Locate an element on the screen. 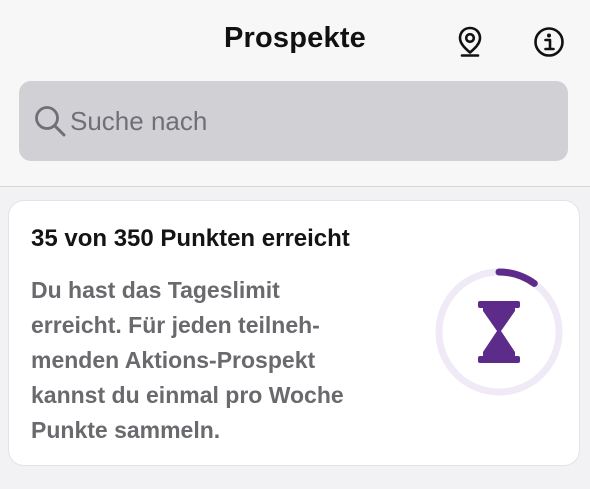  map-pin-icon is located at coordinates (470, 41).